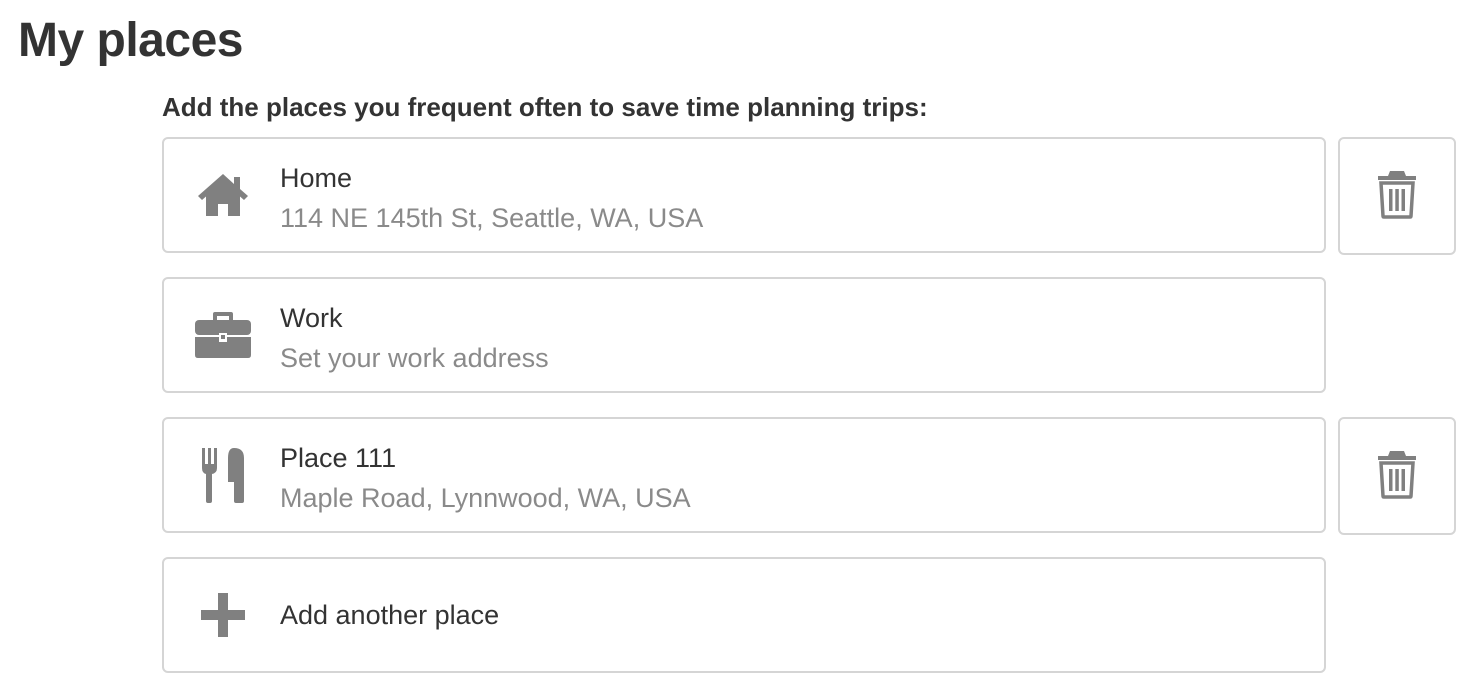  Describe the element at coordinates (744, 615) in the screenshot. I see `add-place-button: Add another place` at that location.